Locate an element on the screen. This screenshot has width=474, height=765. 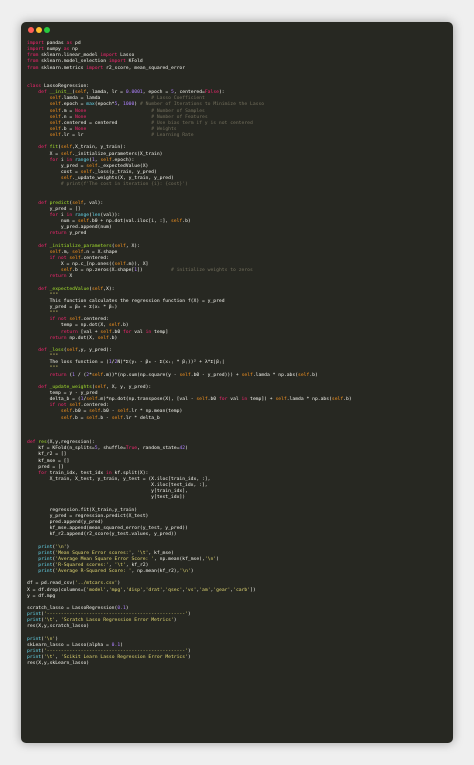
maximize-button is located at coordinates (47, 30).